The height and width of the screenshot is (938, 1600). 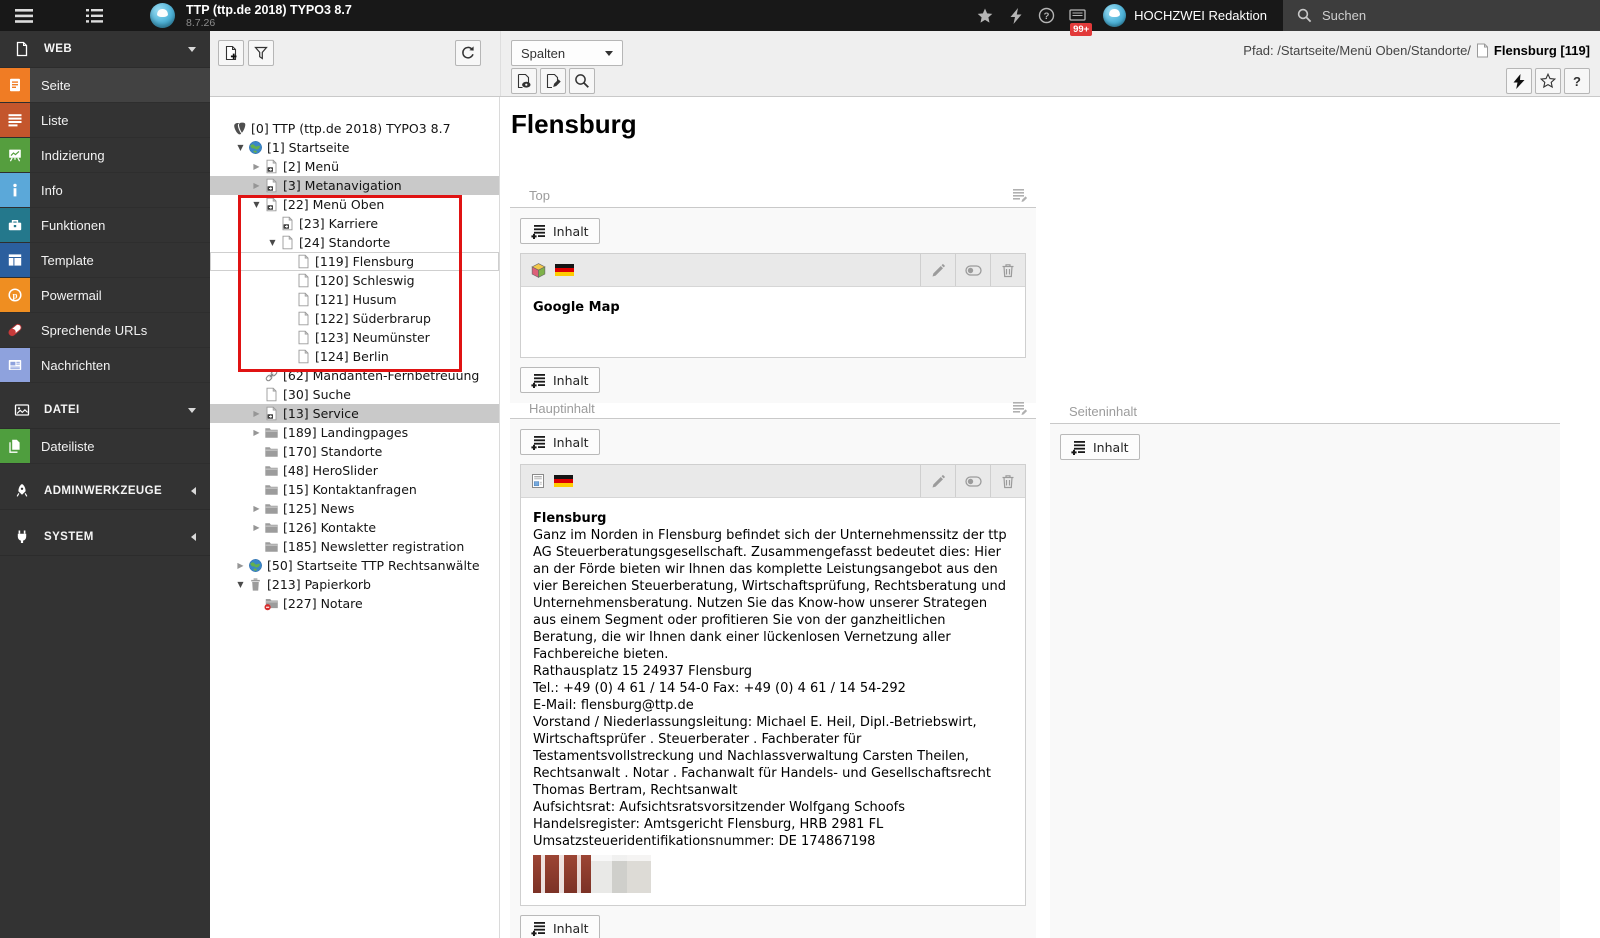 I want to click on refresh-icon, so click(x=468, y=53).